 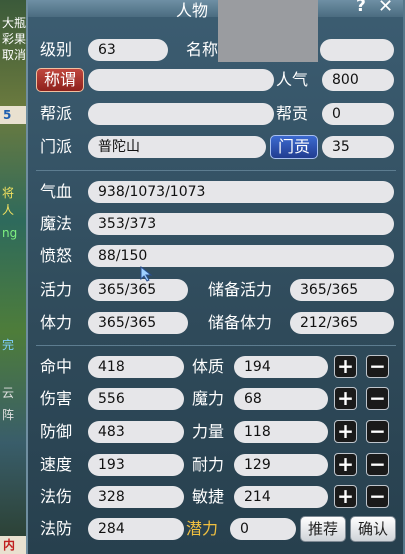 I want to click on reserve-stamina-label: 储备体力, so click(x=240, y=322).